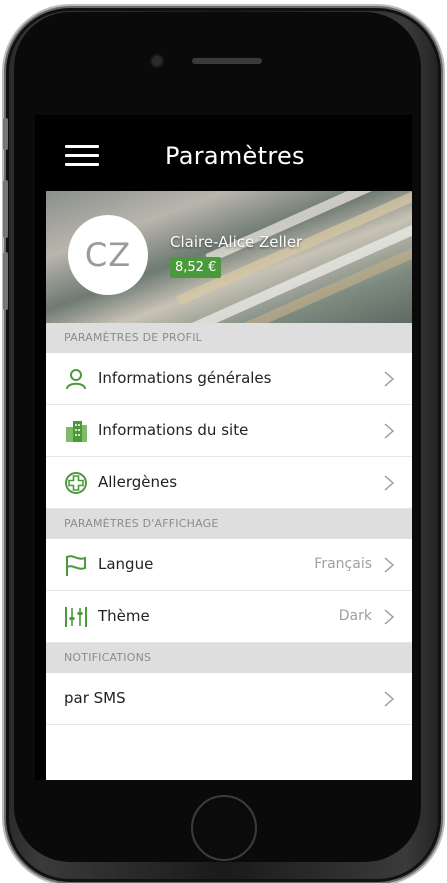  I want to click on page-title: Paramètres, so click(235, 156).